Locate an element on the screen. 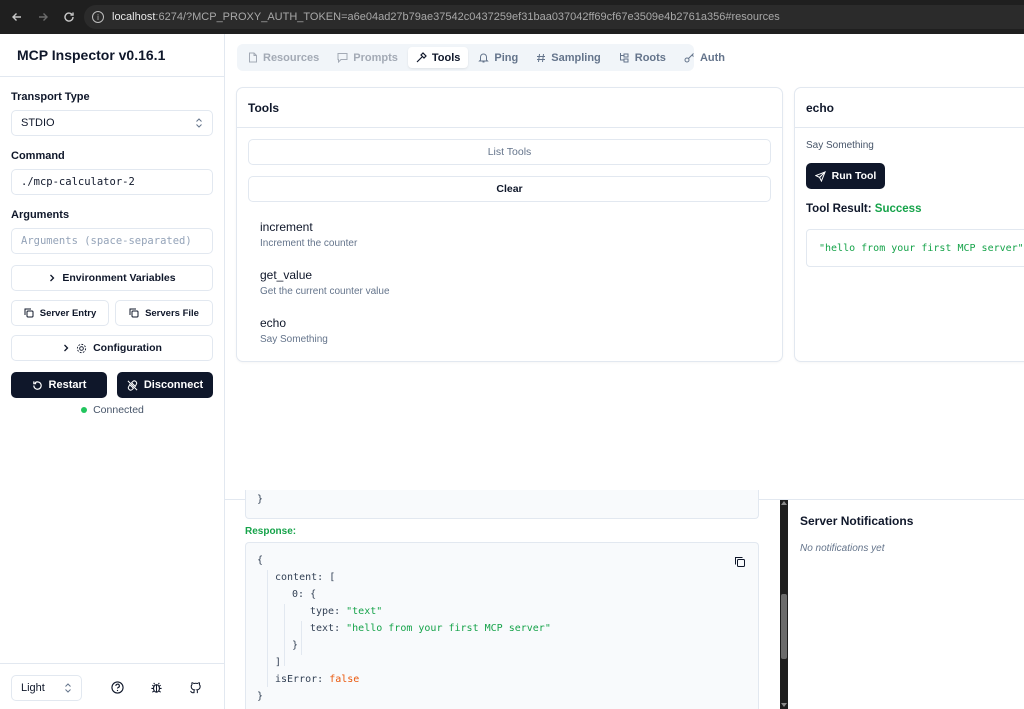 Image resolution: width=1024 pixels, height=709 pixels. environment-variables-label: Environment Variables is located at coordinates (119, 278).